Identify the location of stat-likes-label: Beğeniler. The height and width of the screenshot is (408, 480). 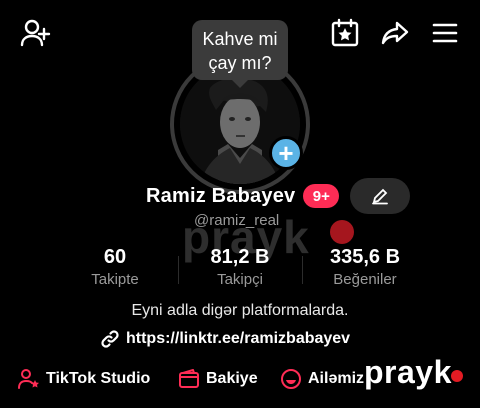
(365, 279).